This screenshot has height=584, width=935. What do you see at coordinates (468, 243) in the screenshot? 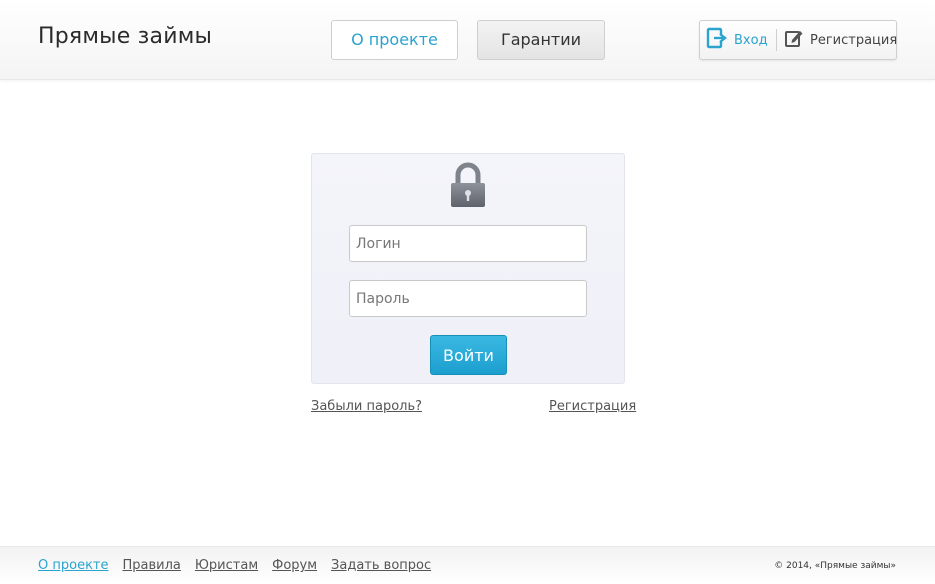
I see `login-input` at bounding box center [468, 243].